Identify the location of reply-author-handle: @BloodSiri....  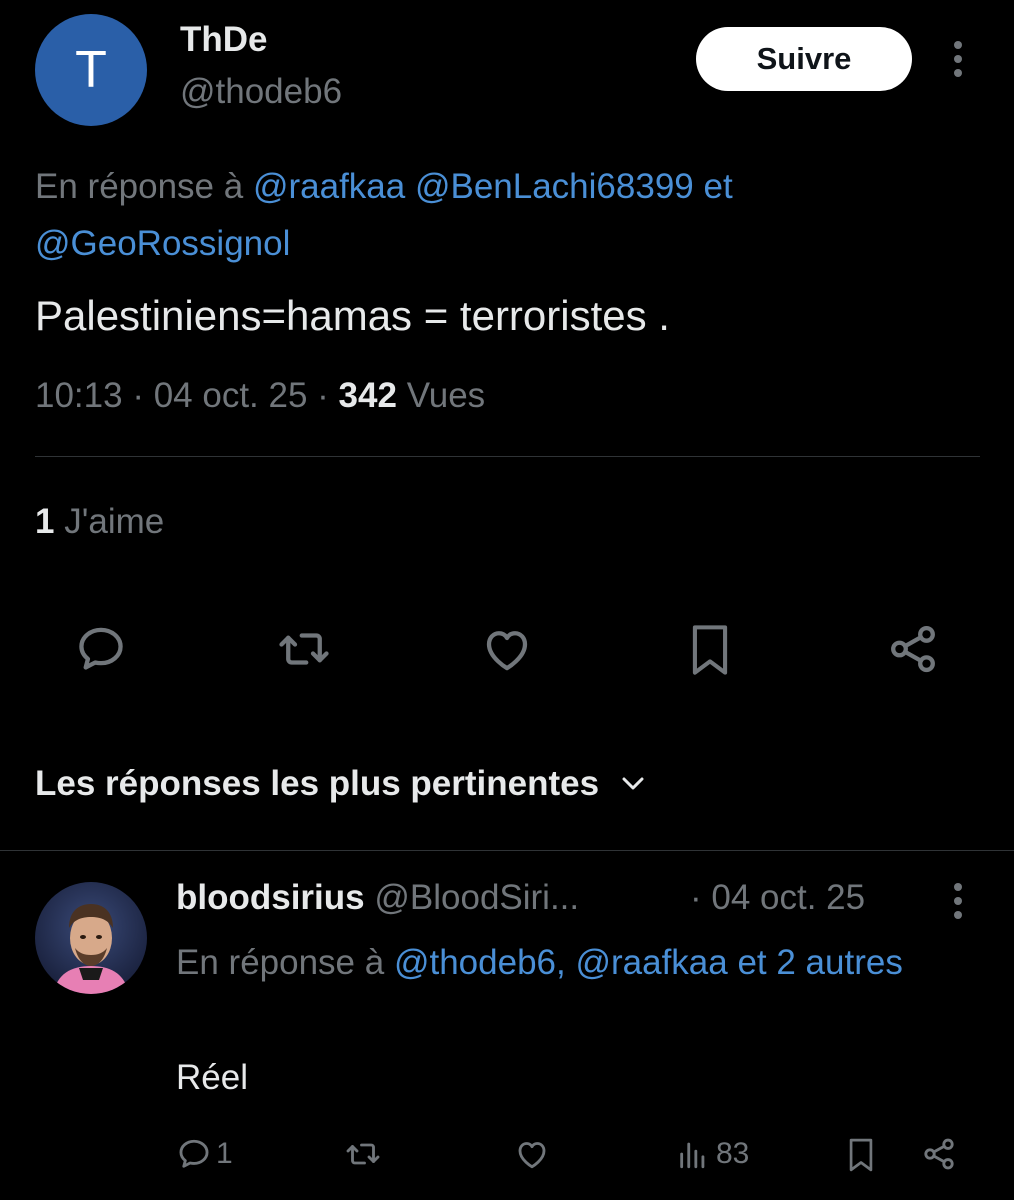
(476, 897).